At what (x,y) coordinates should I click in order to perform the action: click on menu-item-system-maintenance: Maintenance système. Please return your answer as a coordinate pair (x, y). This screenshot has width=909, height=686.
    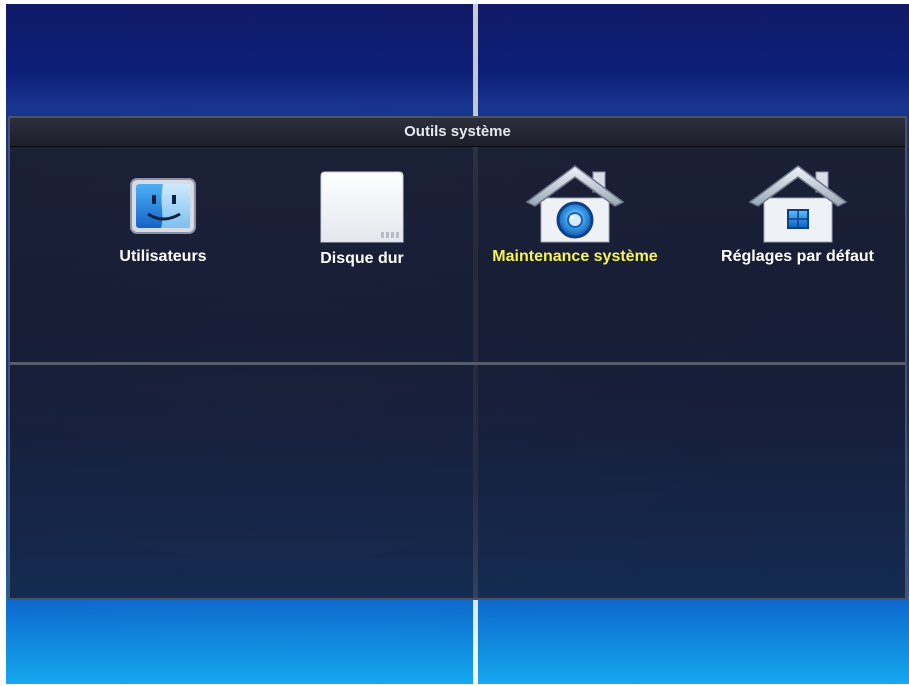
    Looking at the image, I should click on (575, 215).